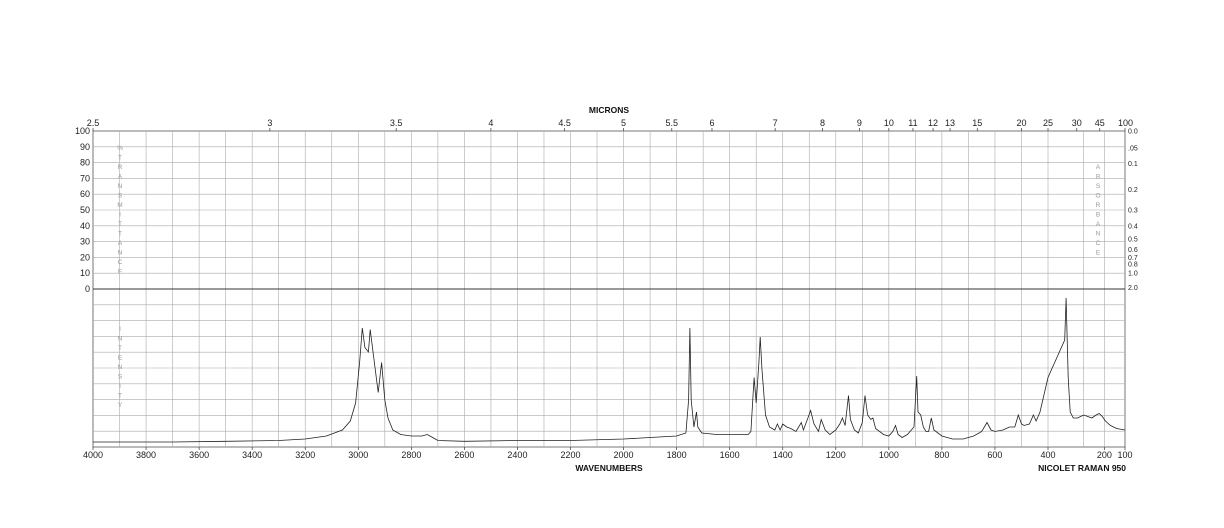 The height and width of the screenshot is (528, 1224). Describe the element at coordinates (933, 123) in the screenshot. I see `micron-tick-label: 12` at that location.